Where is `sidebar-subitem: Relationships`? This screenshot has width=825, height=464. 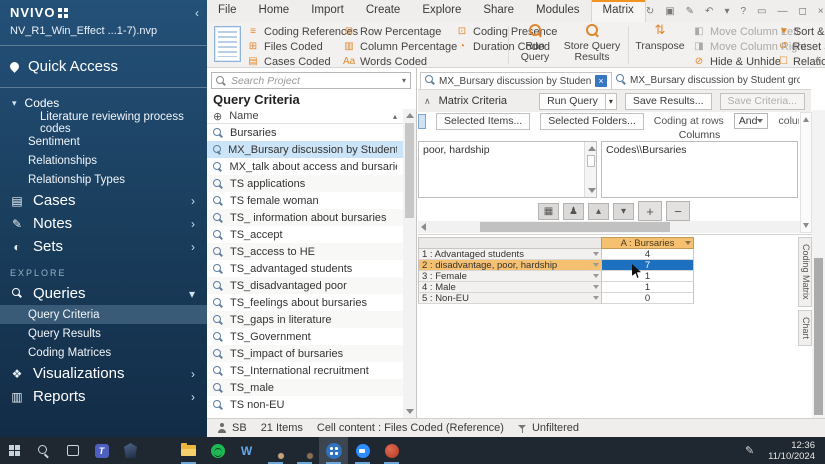 sidebar-subitem: Relationships is located at coordinates (103, 160).